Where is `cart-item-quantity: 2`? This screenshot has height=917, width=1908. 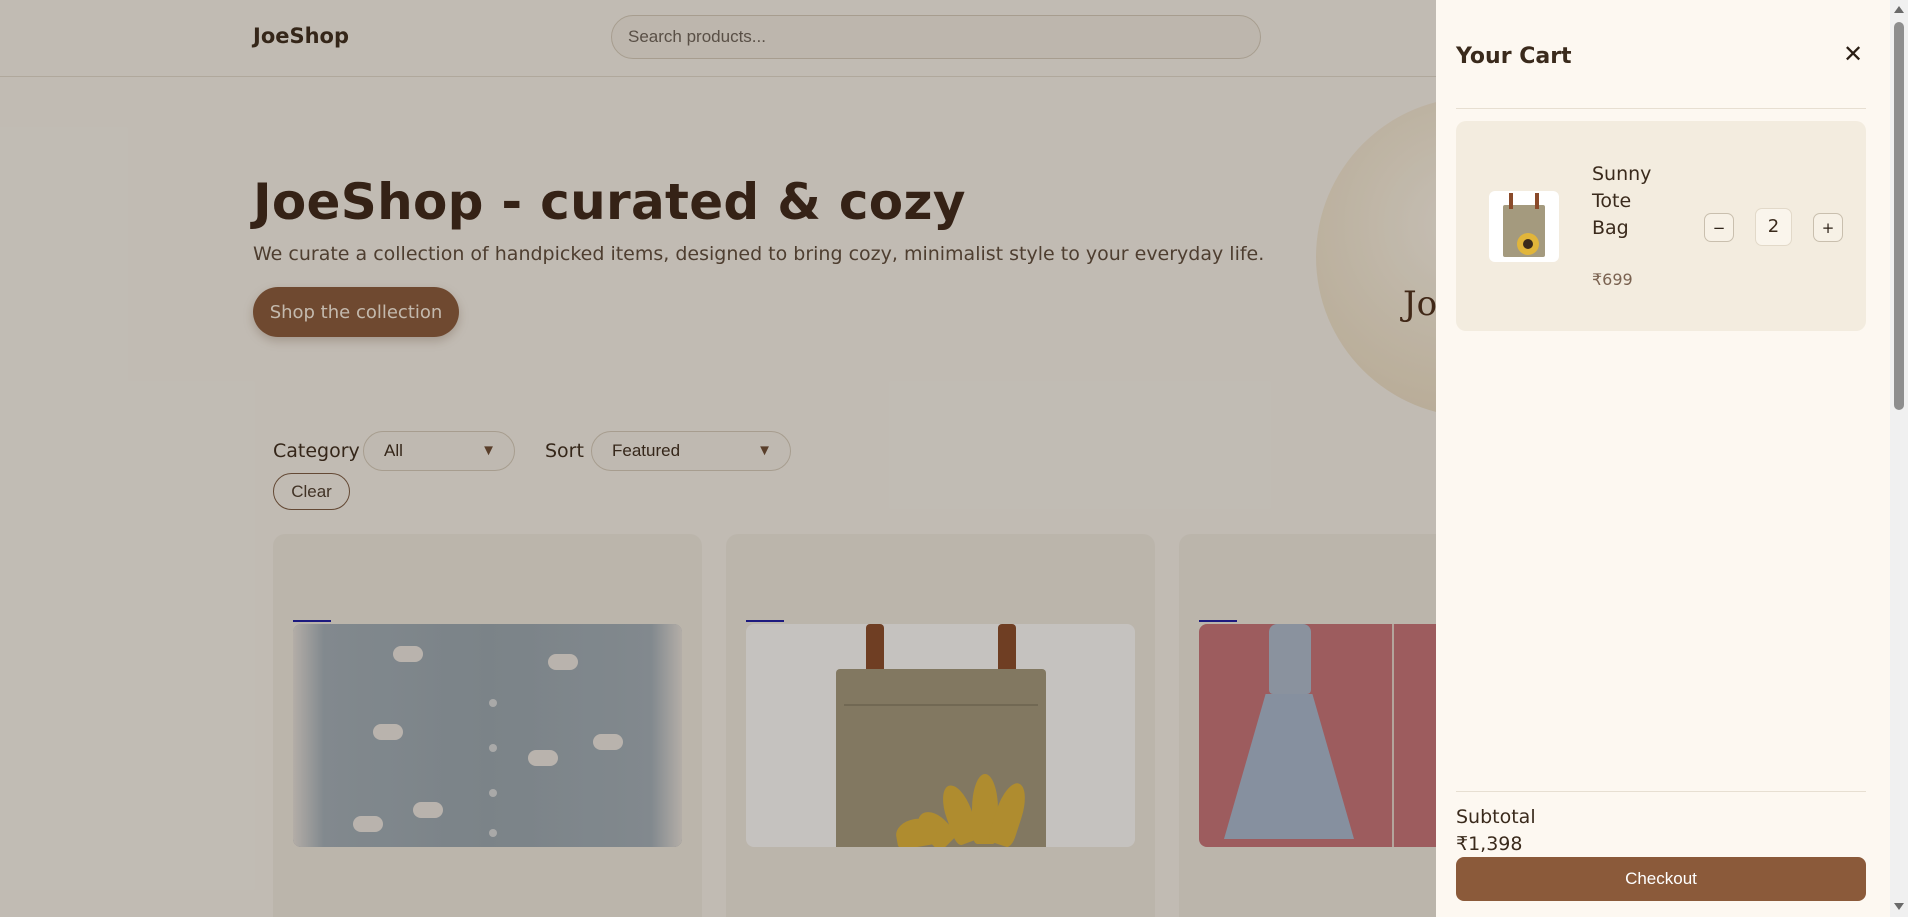
cart-item-quantity: 2 is located at coordinates (1773, 227).